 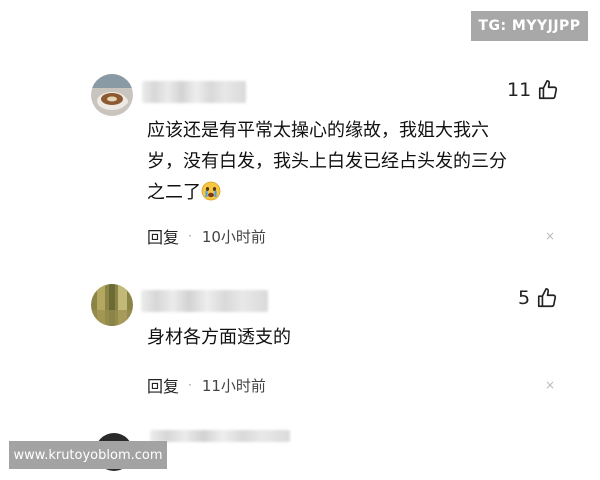 I want to click on tg-watermark: TG: MYYJJPP, so click(x=529, y=26).